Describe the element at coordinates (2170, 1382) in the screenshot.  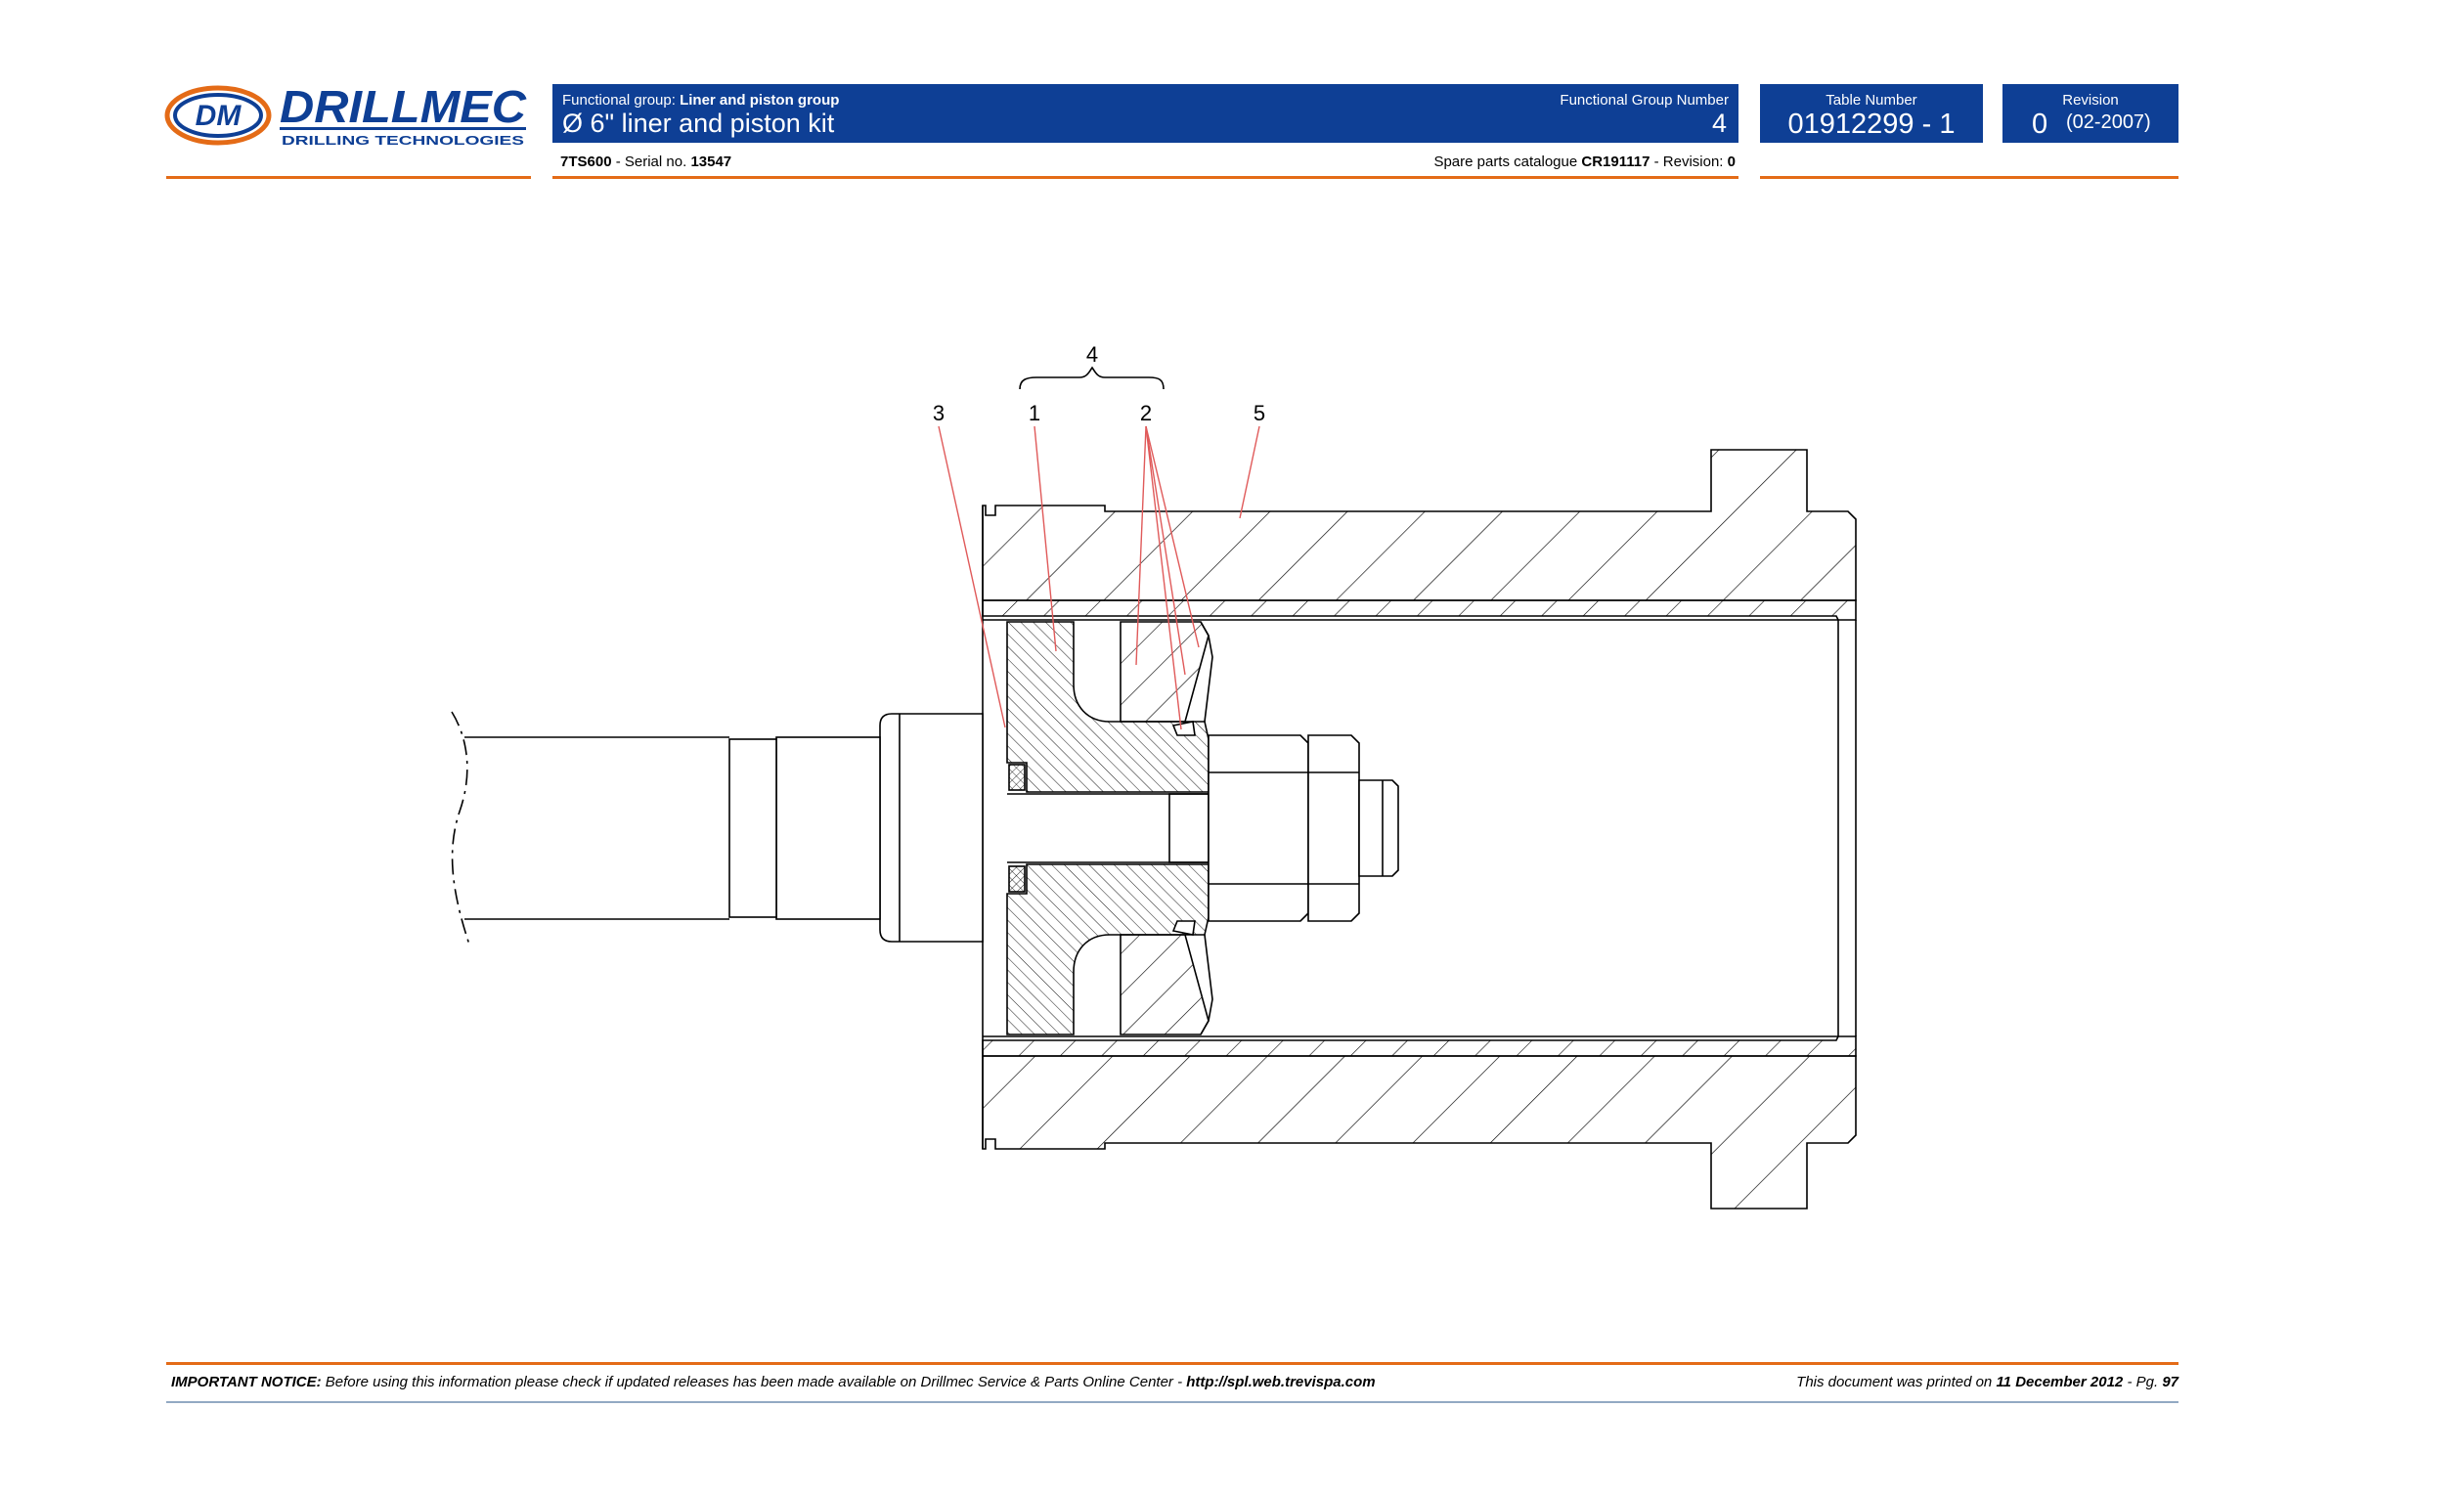
I see `page-number: 97` at that location.